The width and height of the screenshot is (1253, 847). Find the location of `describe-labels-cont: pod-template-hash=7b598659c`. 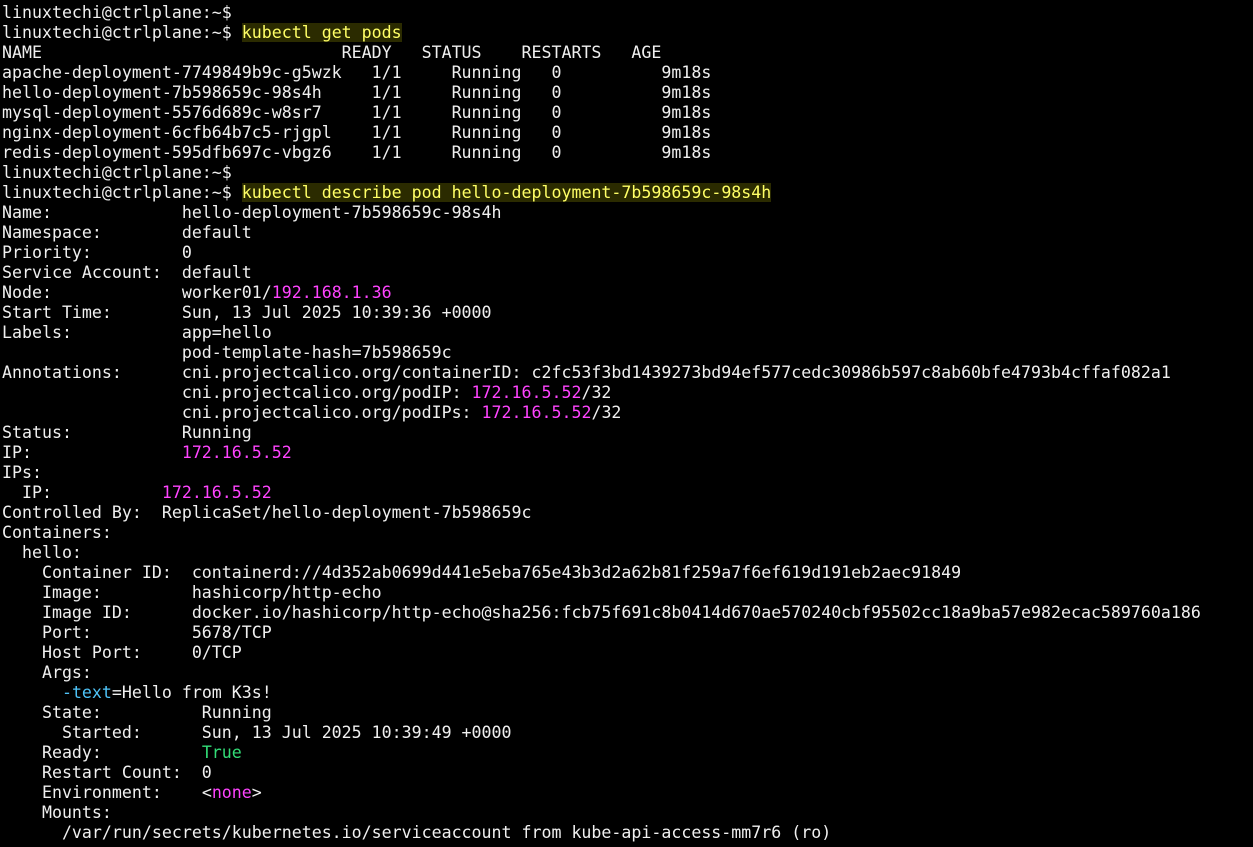

describe-labels-cont: pod-template-hash=7b598659c is located at coordinates (227, 352).